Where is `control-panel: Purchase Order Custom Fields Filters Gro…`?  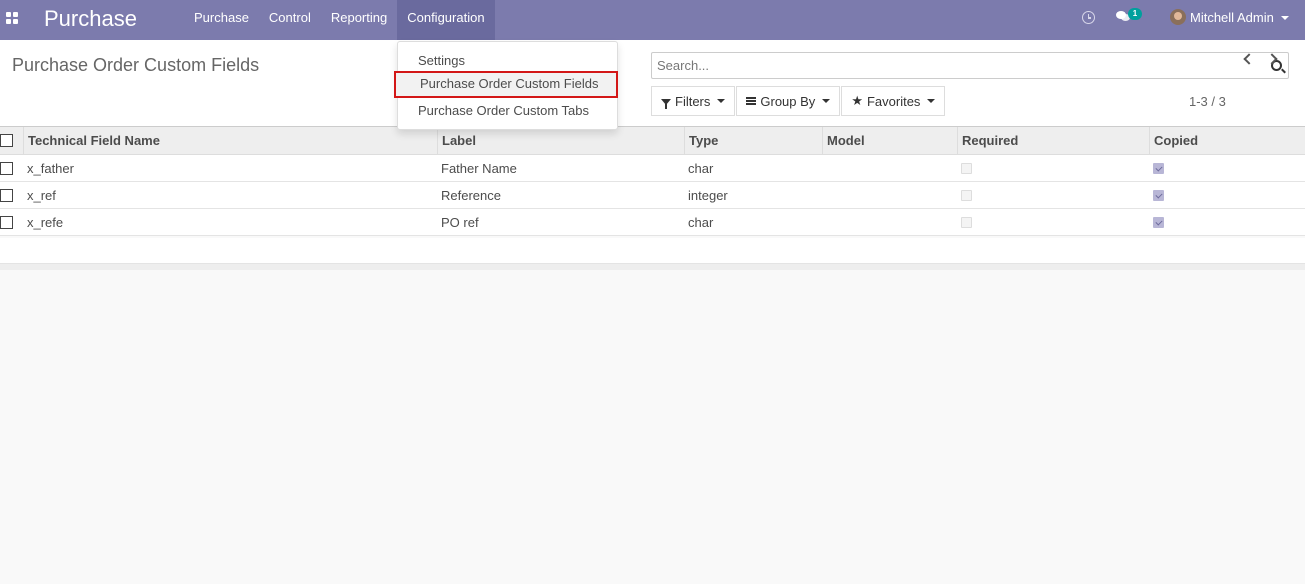 control-panel: Purchase Order Custom Fields Filters Gro… is located at coordinates (652, 83).